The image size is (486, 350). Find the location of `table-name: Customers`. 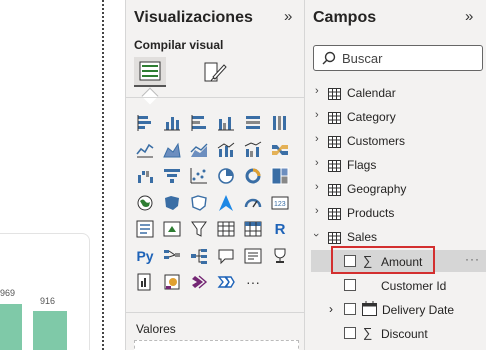

table-name: Customers is located at coordinates (376, 141).